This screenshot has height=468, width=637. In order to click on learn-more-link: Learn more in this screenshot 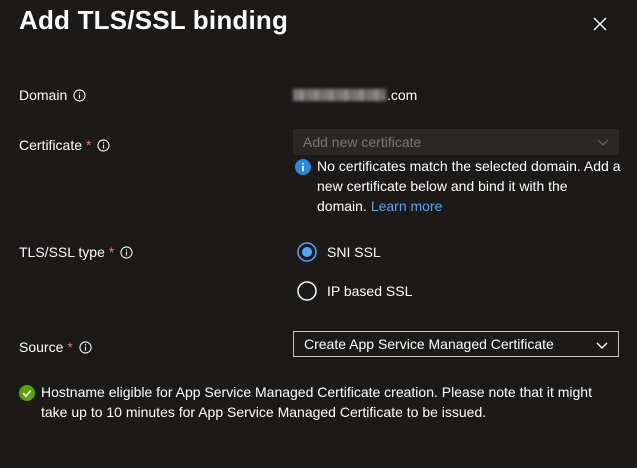, I will do `click(407, 206)`.